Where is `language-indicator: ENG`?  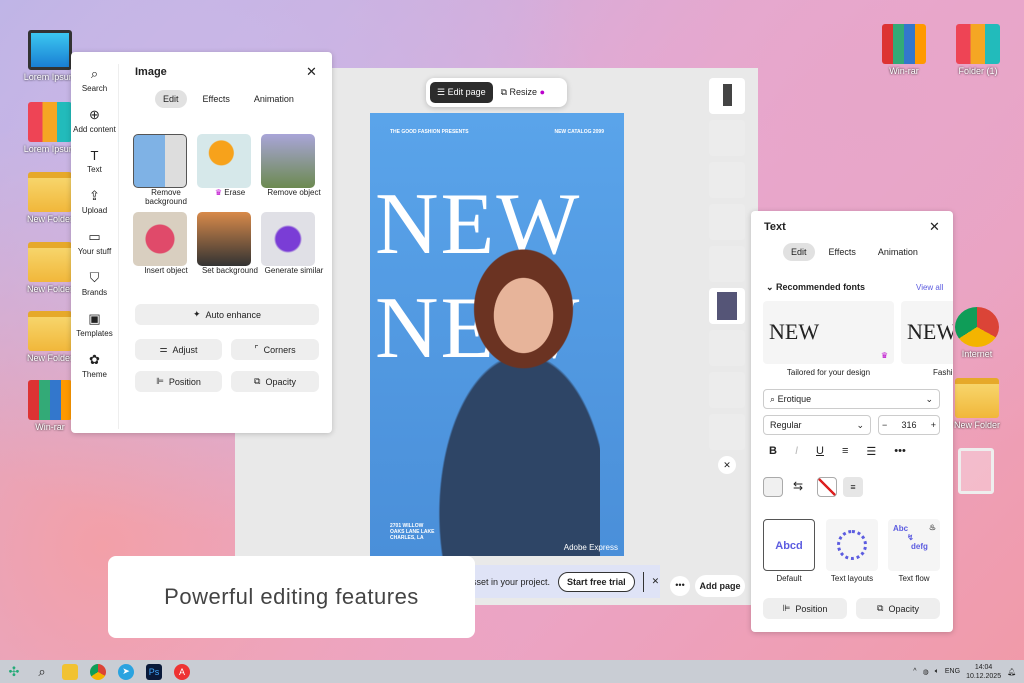 language-indicator: ENG is located at coordinates (952, 671).